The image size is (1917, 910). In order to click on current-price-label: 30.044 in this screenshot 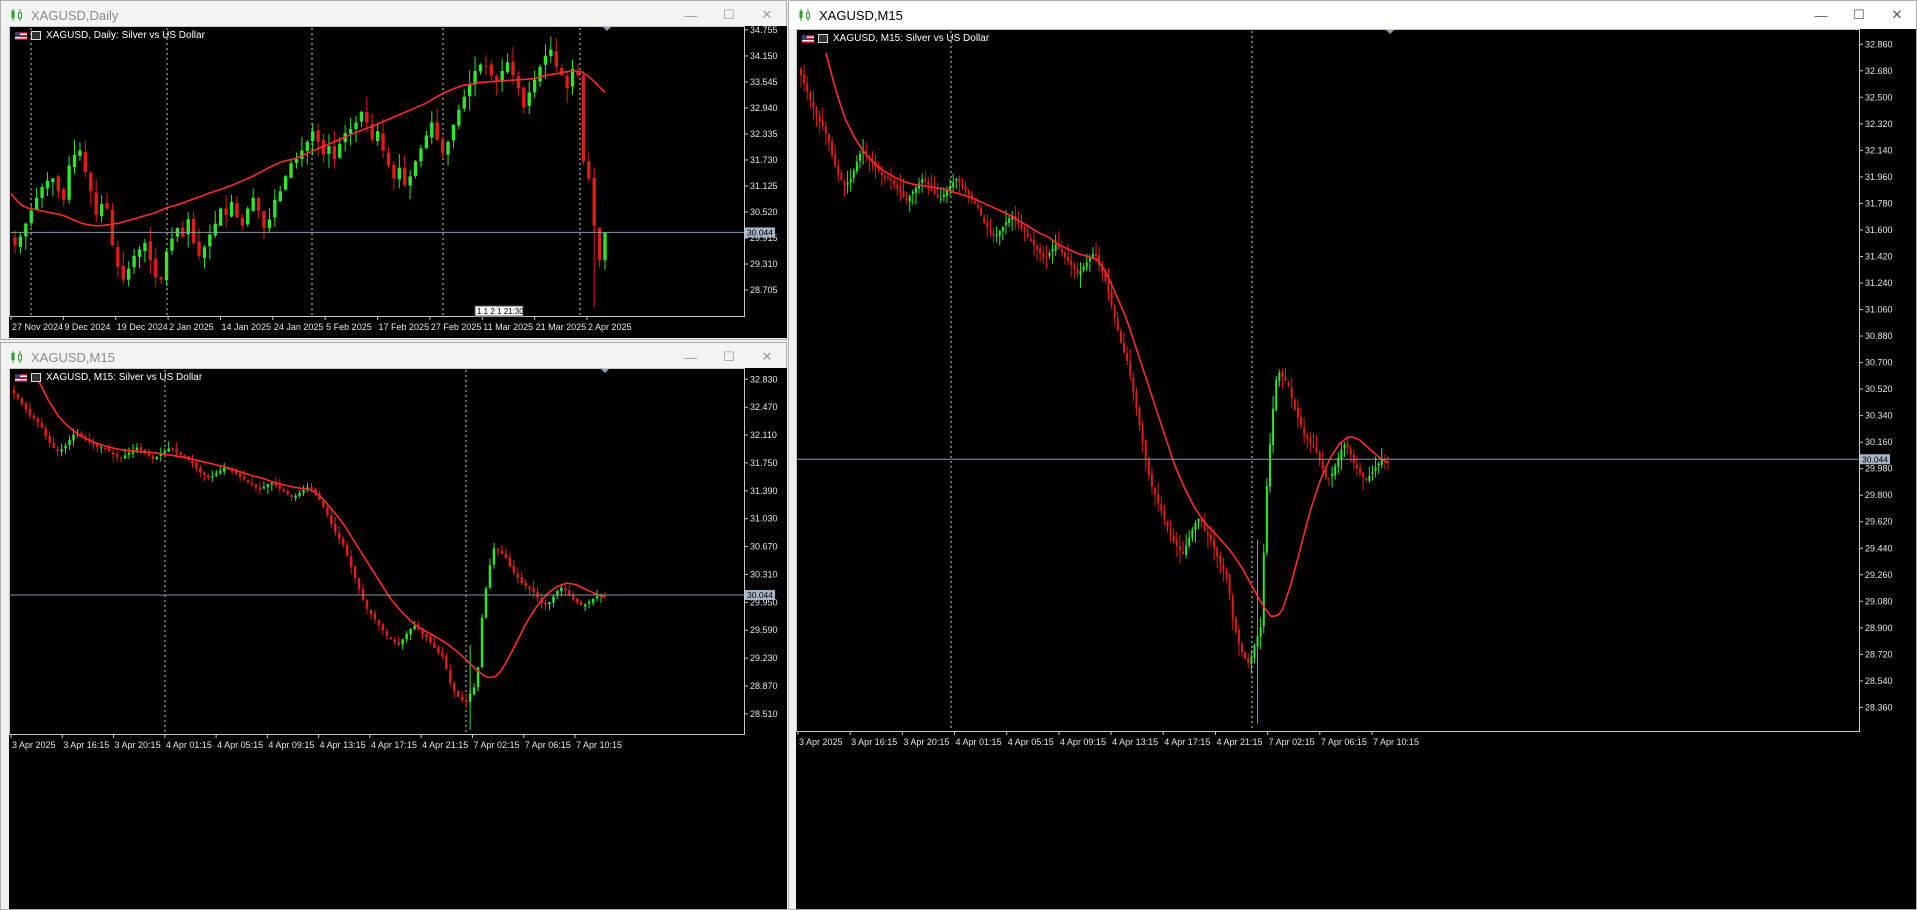, I will do `click(1875, 459)`.